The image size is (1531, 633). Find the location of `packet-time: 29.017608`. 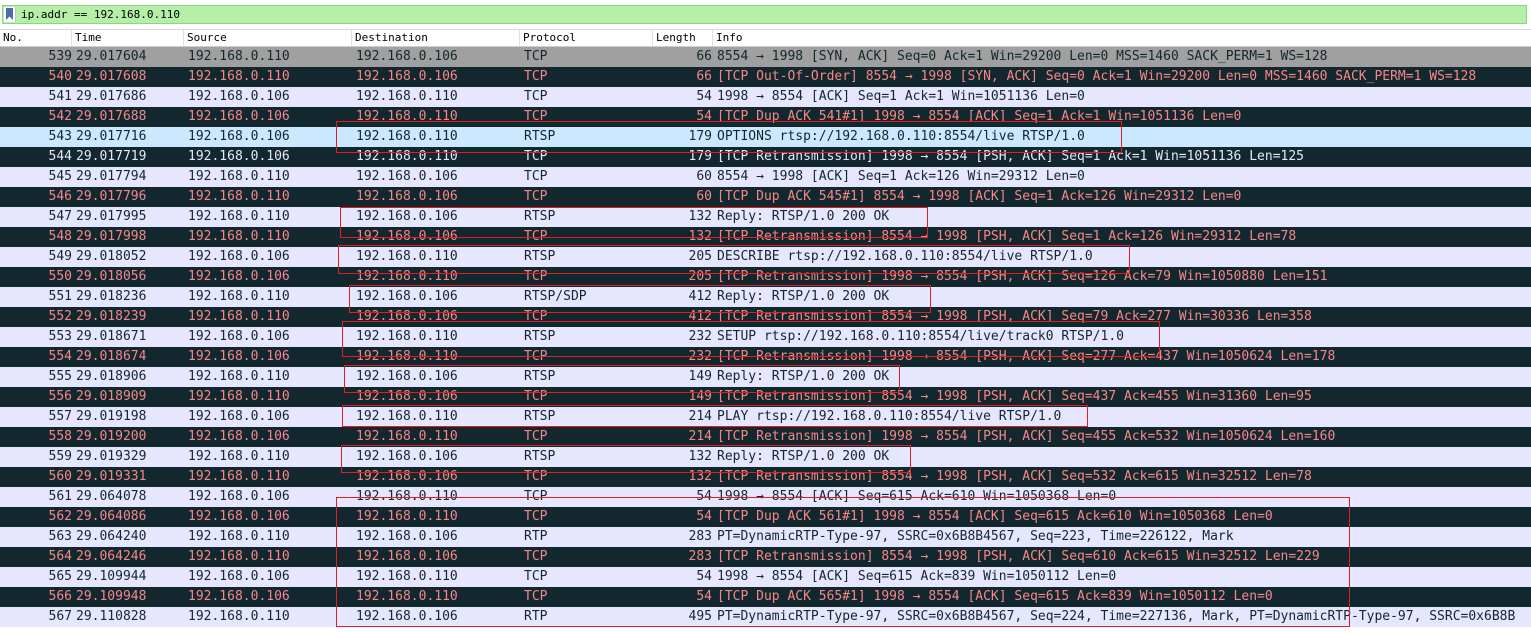

packet-time: 29.017608 is located at coordinates (111, 76).